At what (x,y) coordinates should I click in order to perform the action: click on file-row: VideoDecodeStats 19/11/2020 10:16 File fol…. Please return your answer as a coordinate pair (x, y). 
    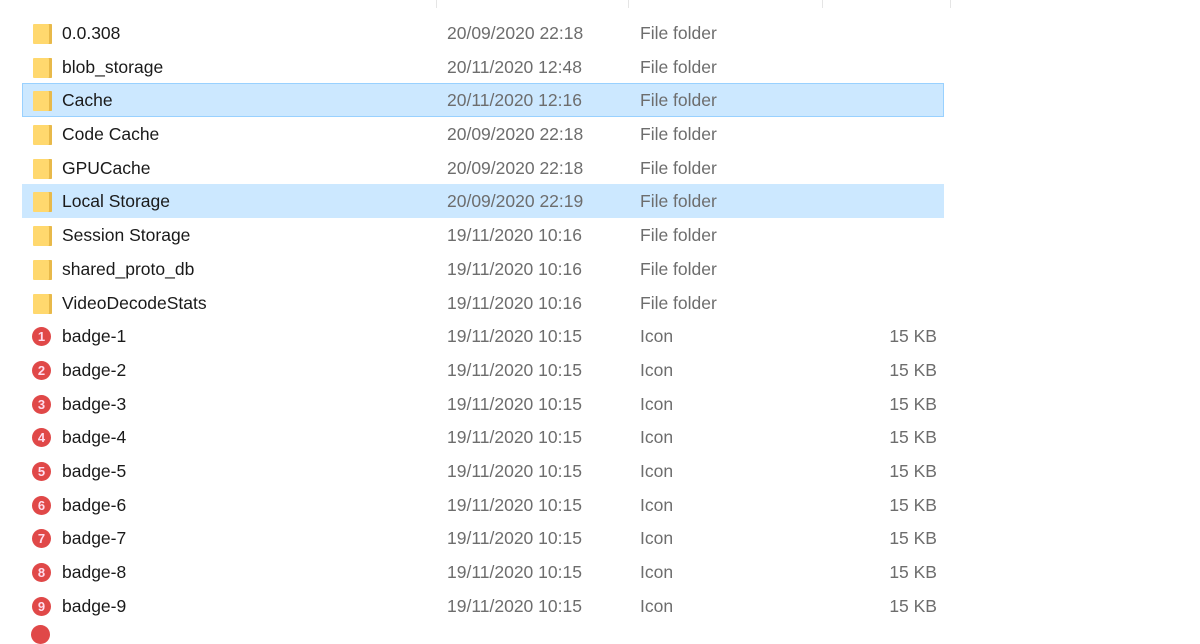
    Looking at the image, I should click on (483, 303).